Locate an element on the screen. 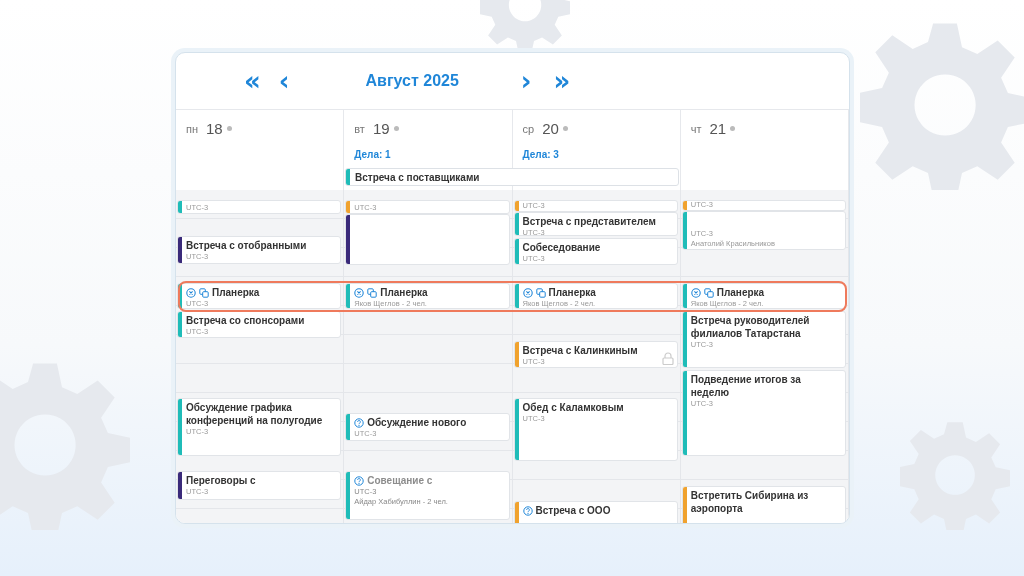 The width and height of the screenshot is (1024, 576). event-title: Встреча с представителем is located at coordinates (589, 221).